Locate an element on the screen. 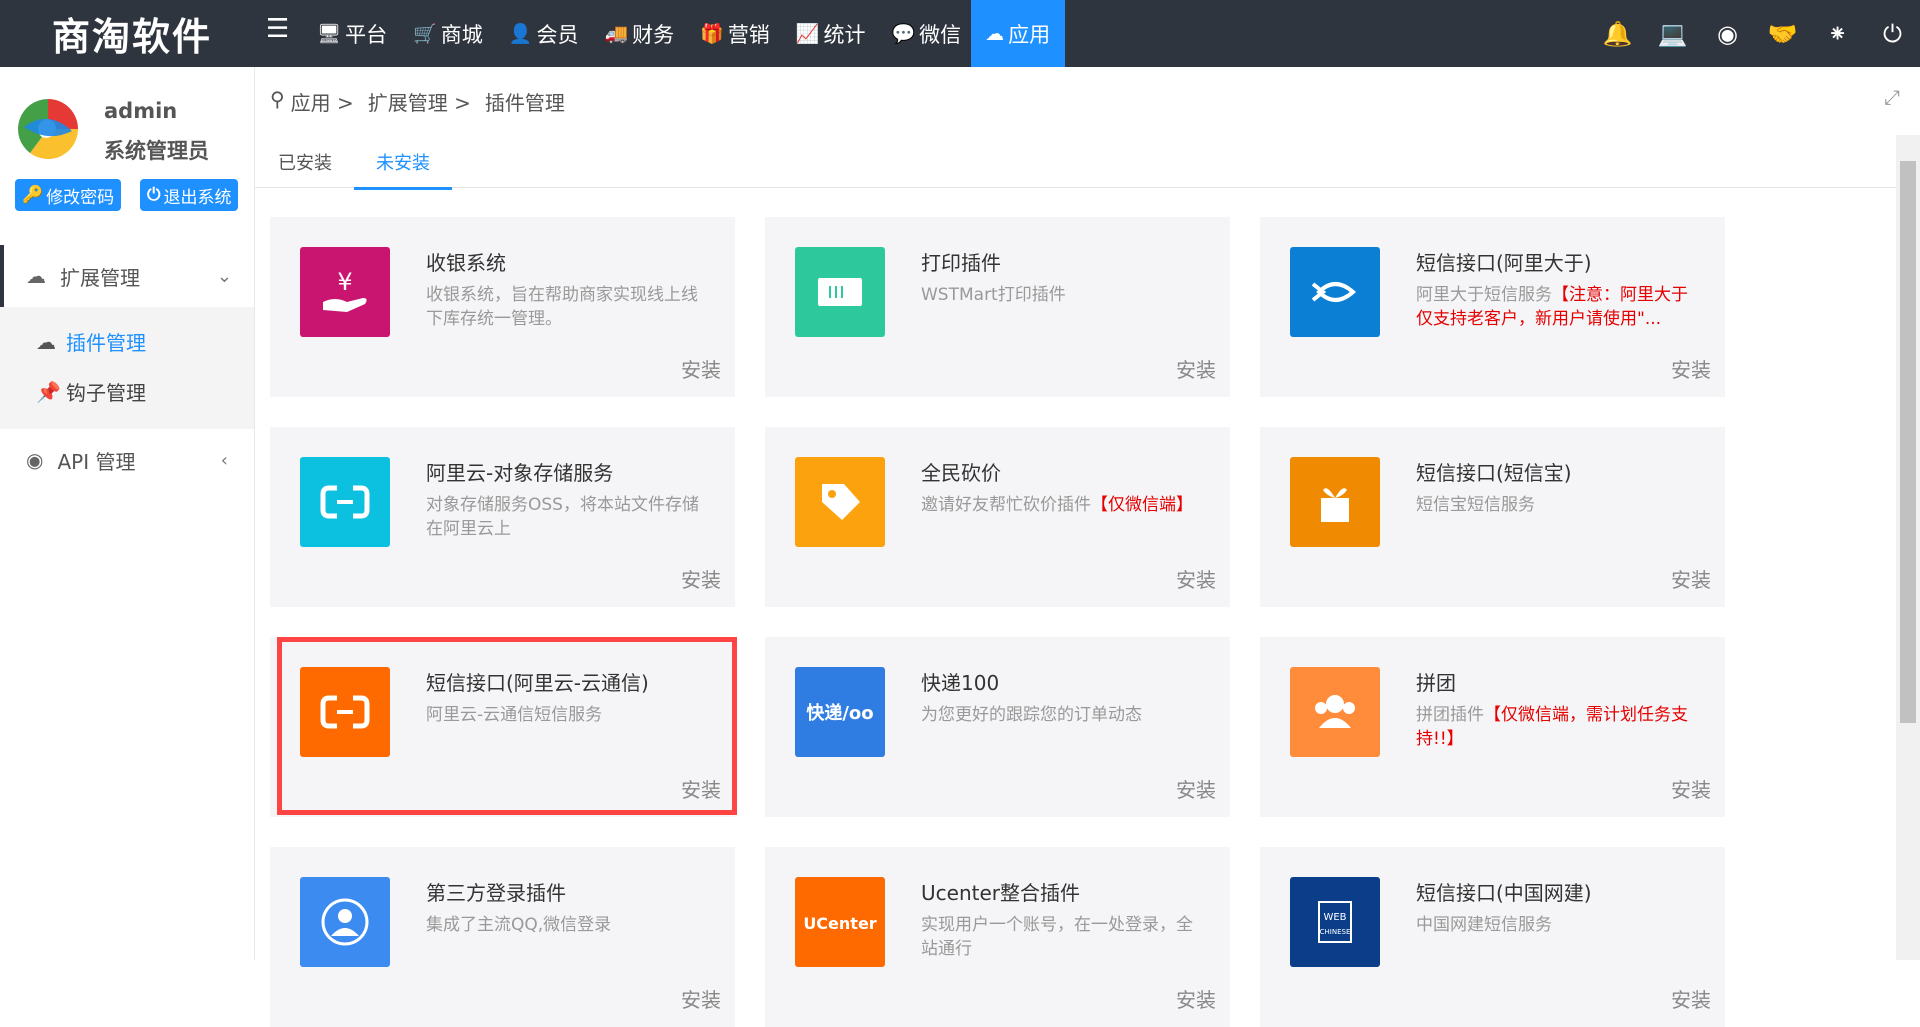 The height and width of the screenshot is (1027, 1920). nav-member: 👤 会员 is located at coordinates (544, 33).